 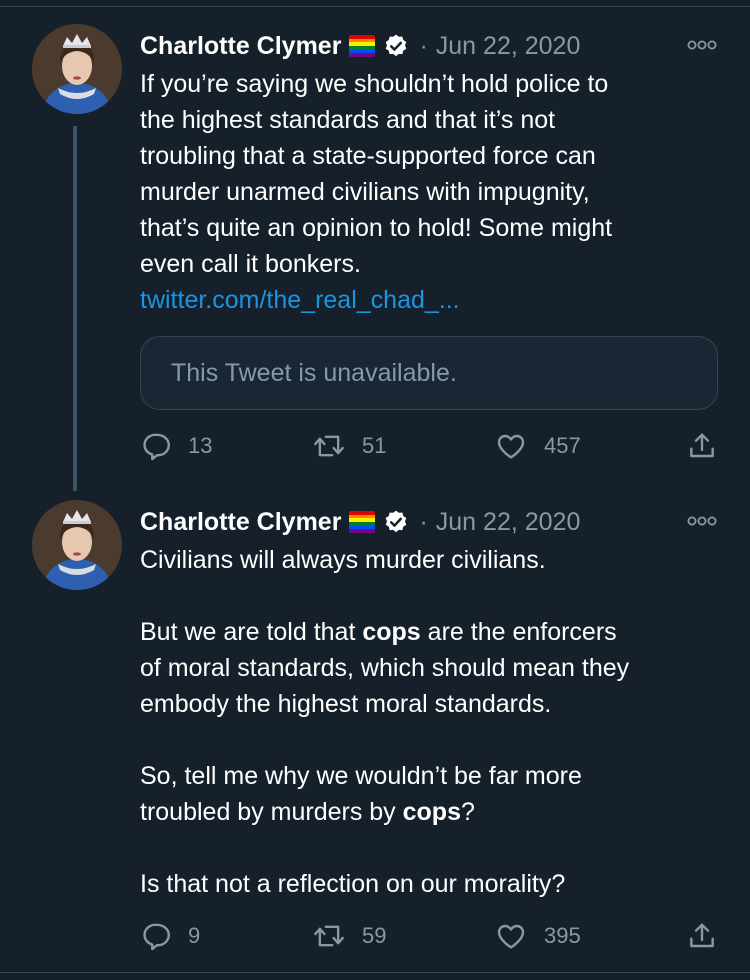 What do you see at coordinates (361, 776) in the screenshot?
I see `text-run: So, tell me why we wouldn’t be far more` at bounding box center [361, 776].